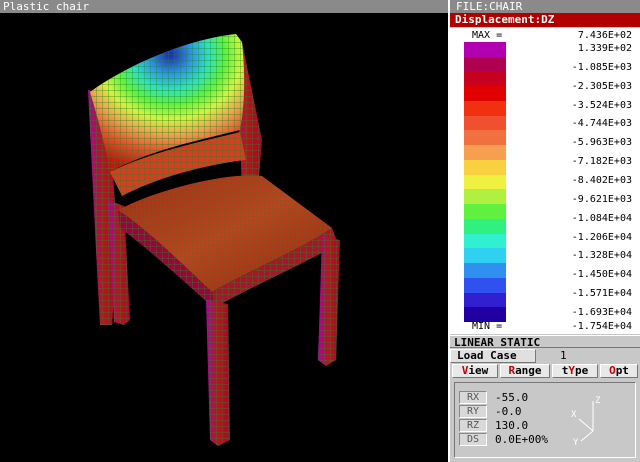  I want to click on legend-label: -9.621E+03, so click(601, 199).